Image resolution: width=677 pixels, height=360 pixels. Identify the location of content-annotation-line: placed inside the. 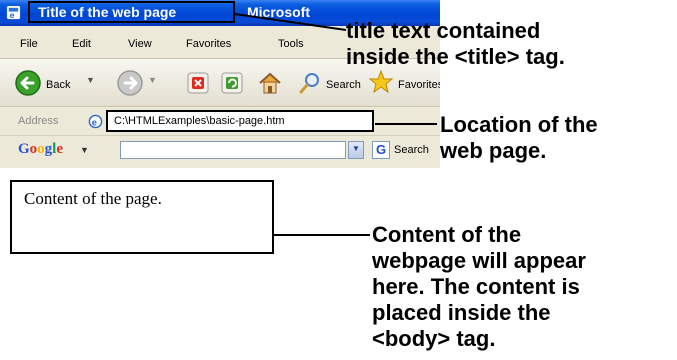
(461, 312).